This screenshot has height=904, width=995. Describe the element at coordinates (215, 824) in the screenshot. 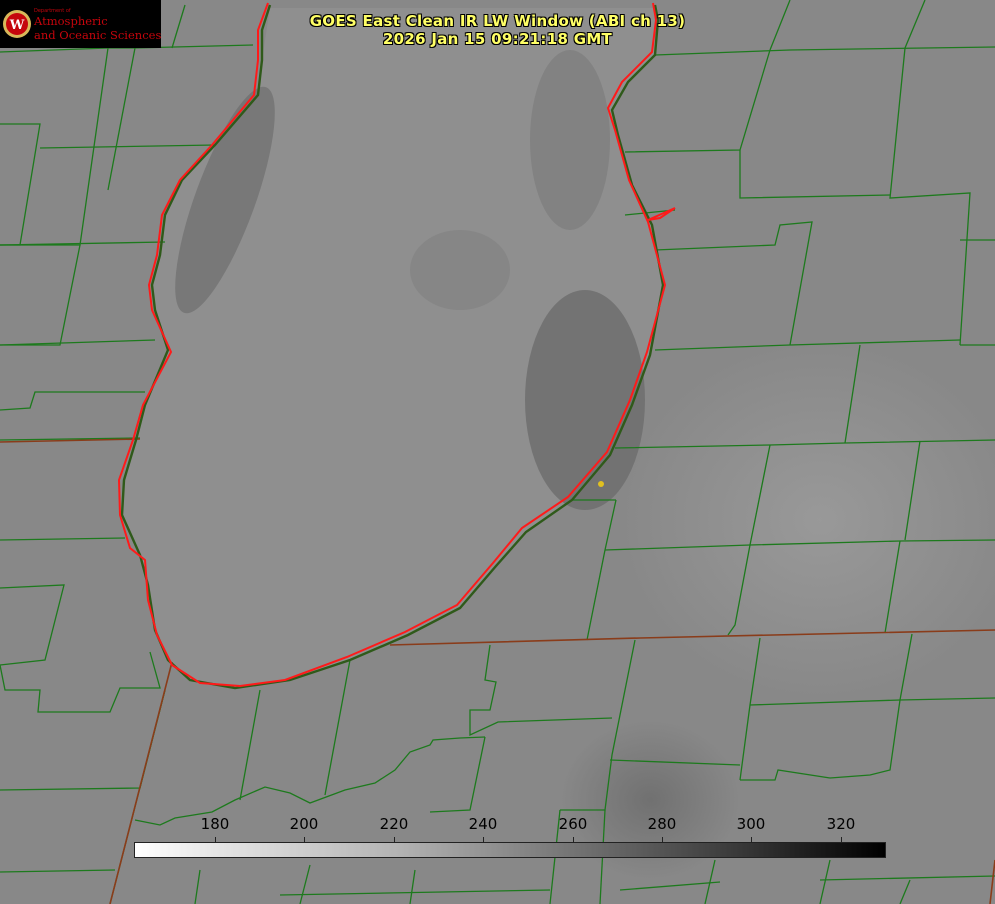

I see `colorbar-tick-label: 180` at that location.